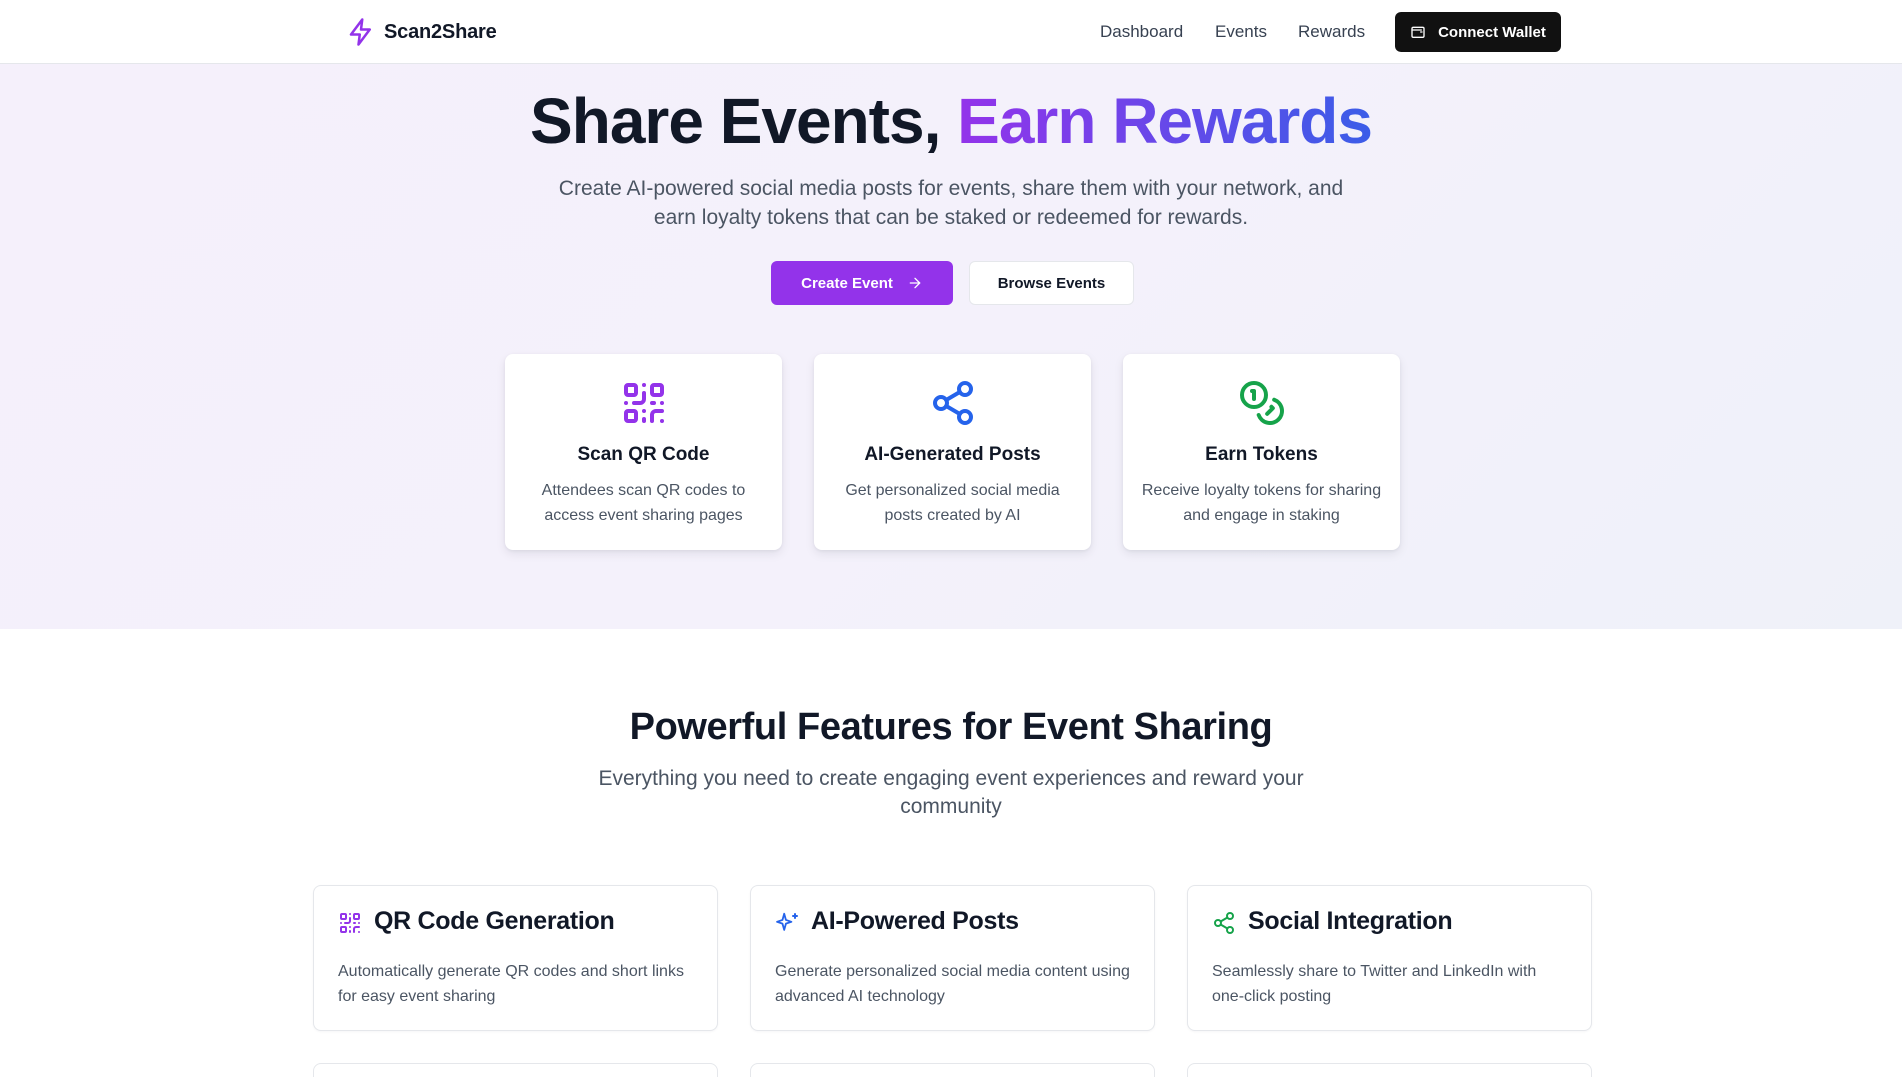 This screenshot has width=1902, height=1077. I want to click on nav-link-events: Events, so click(1241, 32).